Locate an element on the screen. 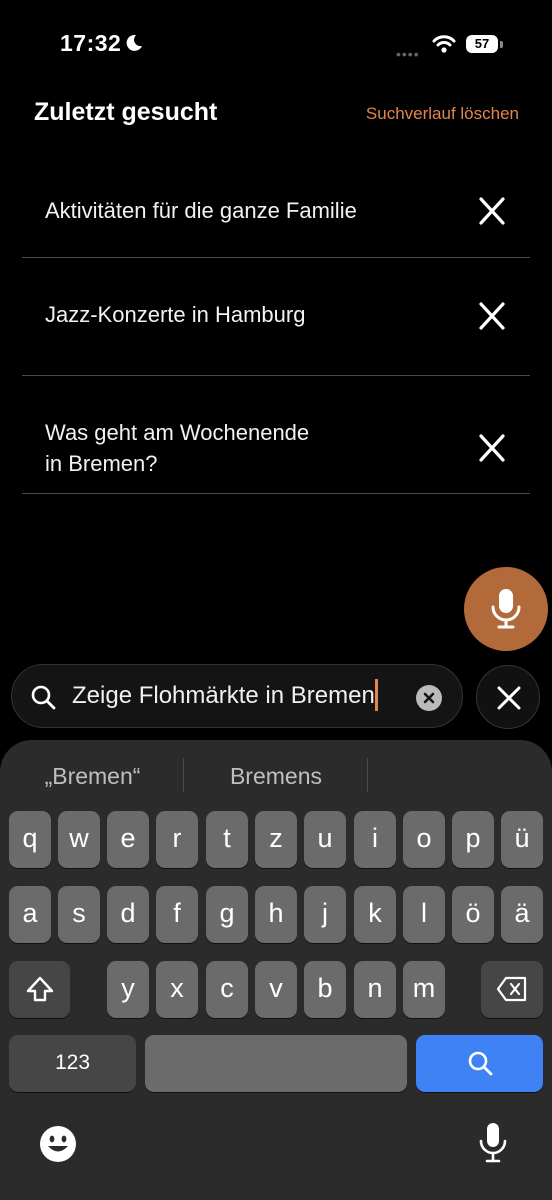 This screenshot has height=1200, width=552. key-m: m is located at coordinates (424, 989).